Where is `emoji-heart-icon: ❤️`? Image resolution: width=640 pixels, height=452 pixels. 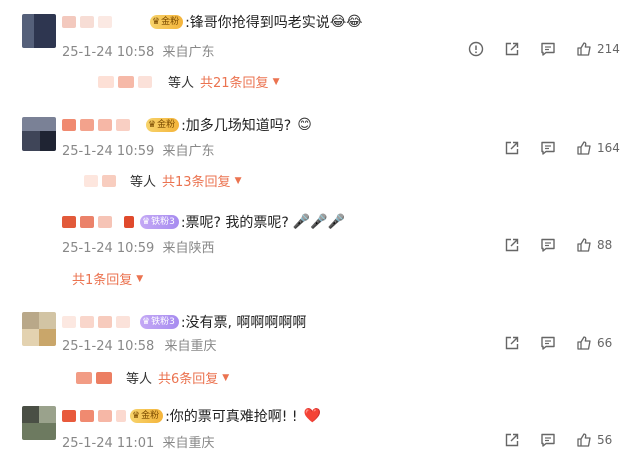 emoji-heart-icon: ❤️ is located at coordinates (312, 416).